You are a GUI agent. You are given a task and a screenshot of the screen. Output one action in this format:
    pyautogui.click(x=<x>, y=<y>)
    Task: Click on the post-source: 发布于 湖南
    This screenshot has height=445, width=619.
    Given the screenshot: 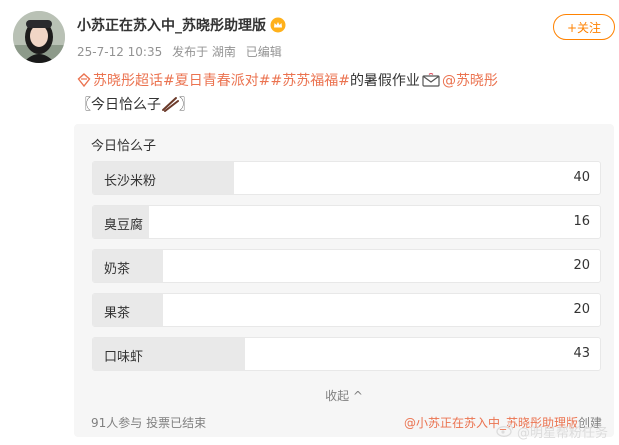 What is the action you would take?
    pyautogui.click(x=204, y=52)
    